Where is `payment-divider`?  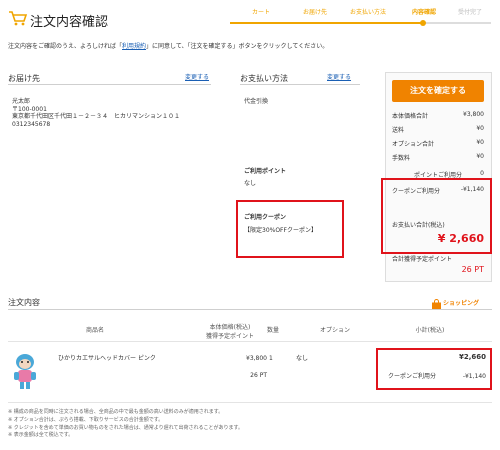 payment-divider is located at coordinates (300, 84).